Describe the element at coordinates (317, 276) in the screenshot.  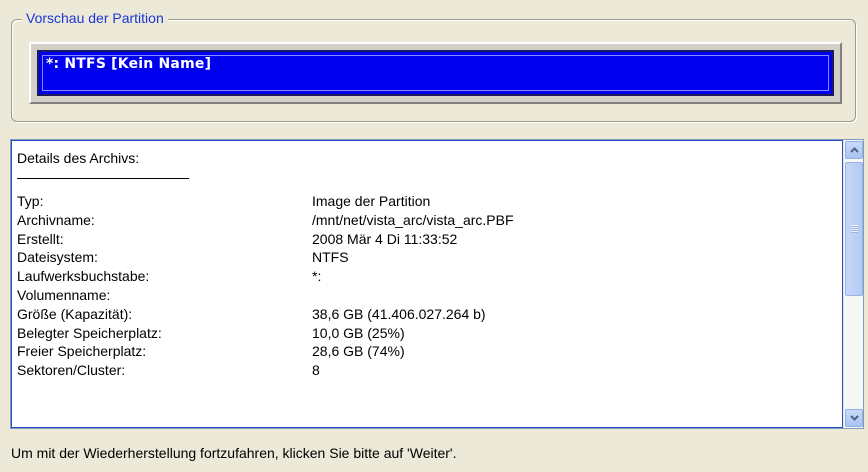
I see `detail-value: *:` at that location.